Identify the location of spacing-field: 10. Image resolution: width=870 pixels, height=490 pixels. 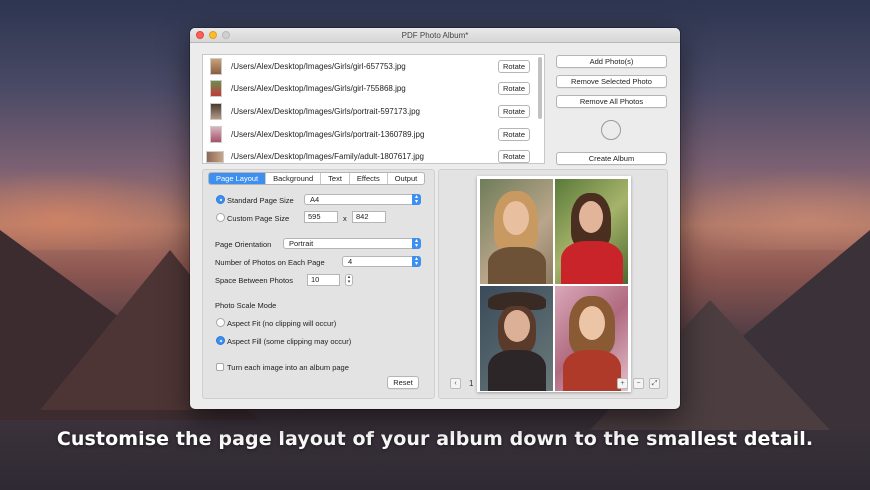
(323, 280).